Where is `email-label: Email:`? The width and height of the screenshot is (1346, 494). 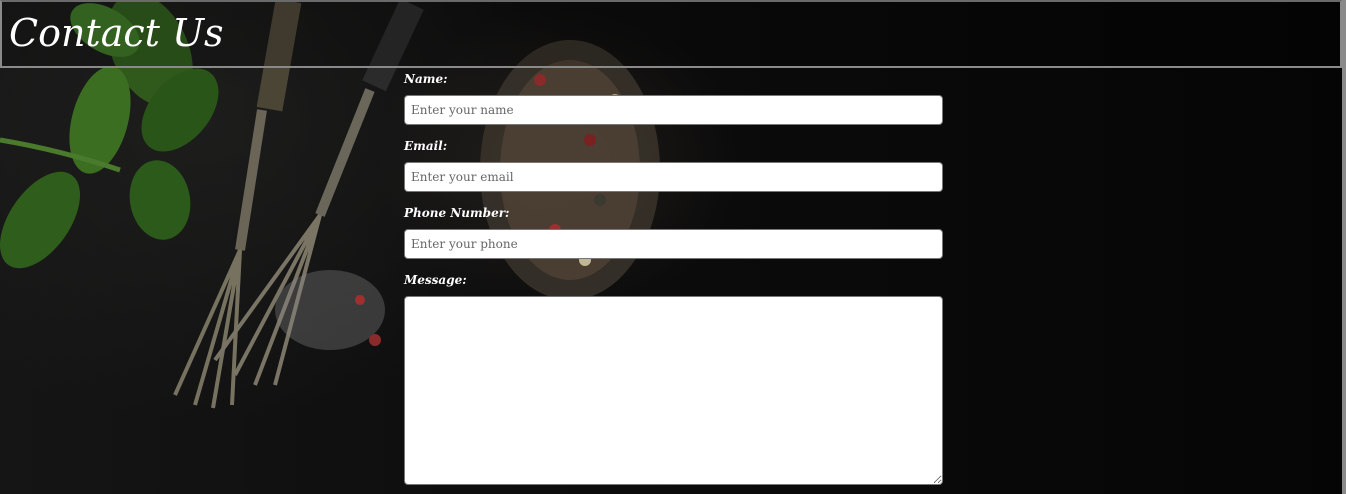 email-label: Email: is located at coordinates (426, 146).